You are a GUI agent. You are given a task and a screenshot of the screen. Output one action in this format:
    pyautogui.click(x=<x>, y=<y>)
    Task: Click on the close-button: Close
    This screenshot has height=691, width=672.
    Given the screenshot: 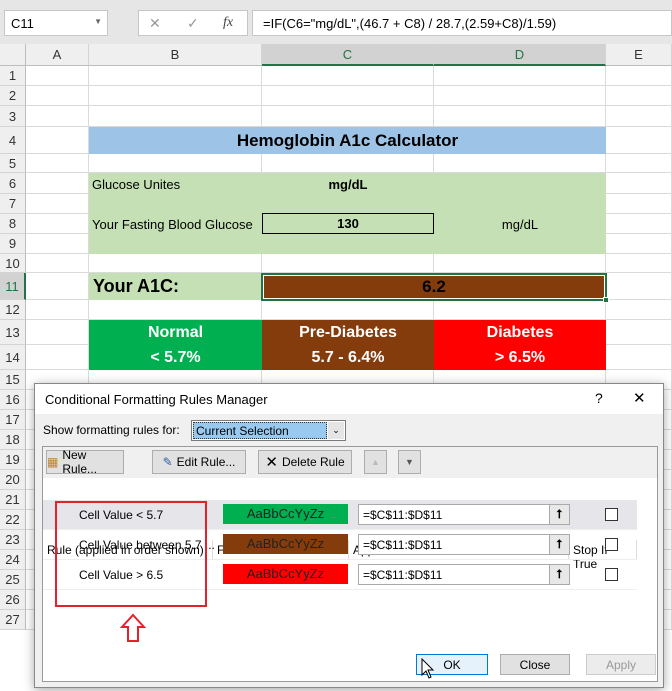 What is the action you would take?
    pyautogui.click(x=535, y=664)
    